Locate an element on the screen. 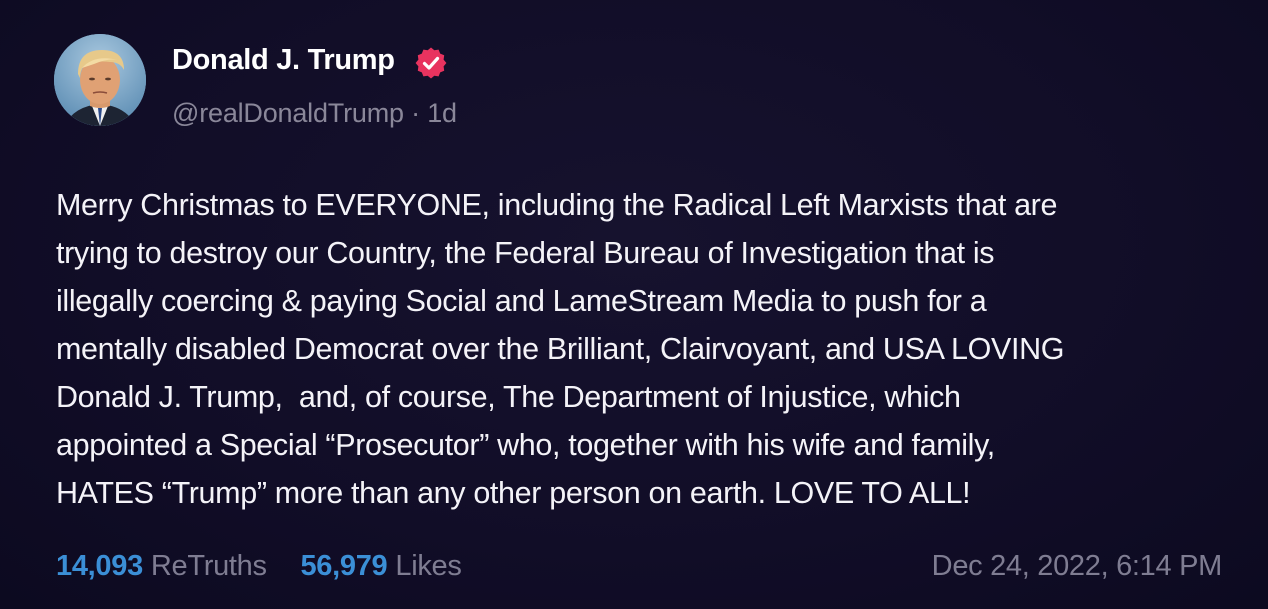 The width and height of the screenshot is (1268, 609). author-handle-line: @realDonaldTrump · 1d is located at coordinates (314, 113).